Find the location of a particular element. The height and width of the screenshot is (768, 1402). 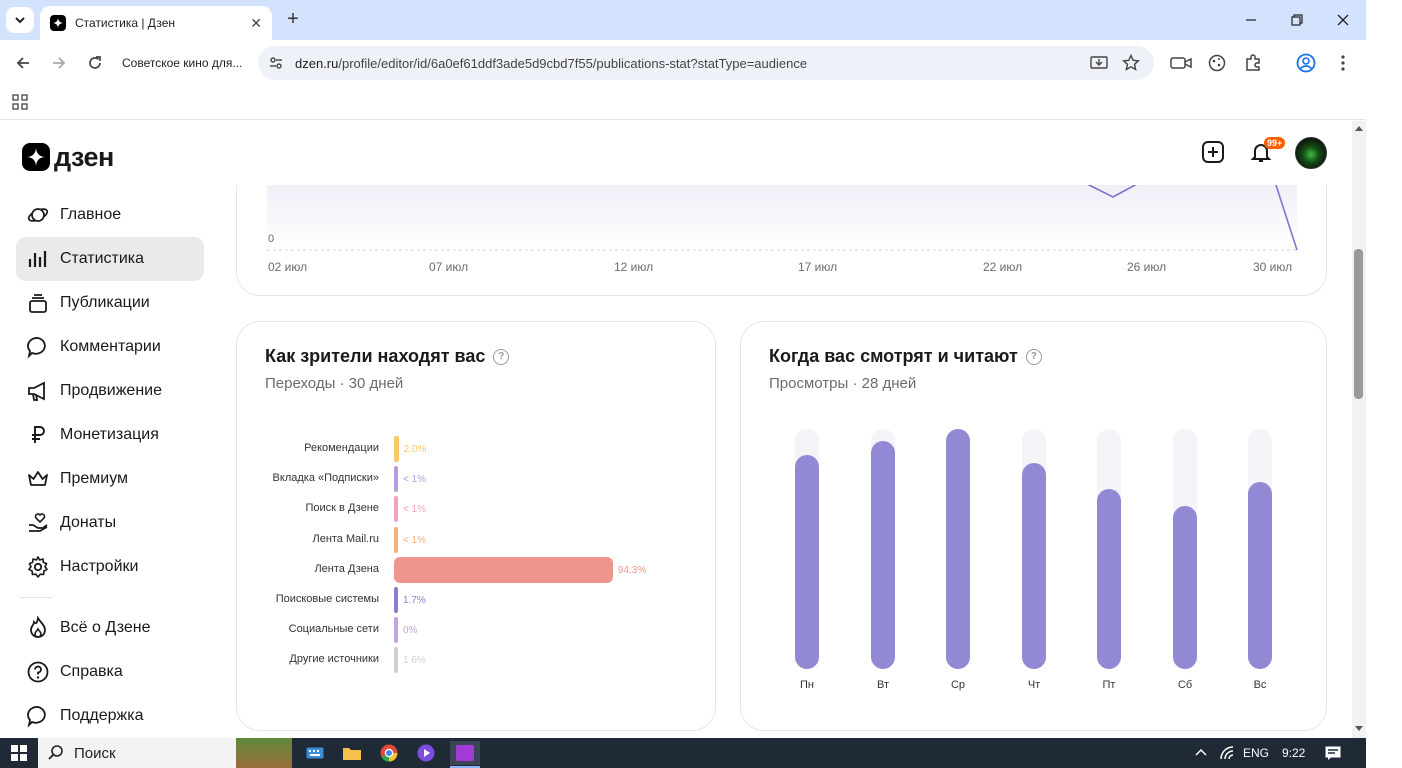

restore-icon is located at coordinates (1297, 20).